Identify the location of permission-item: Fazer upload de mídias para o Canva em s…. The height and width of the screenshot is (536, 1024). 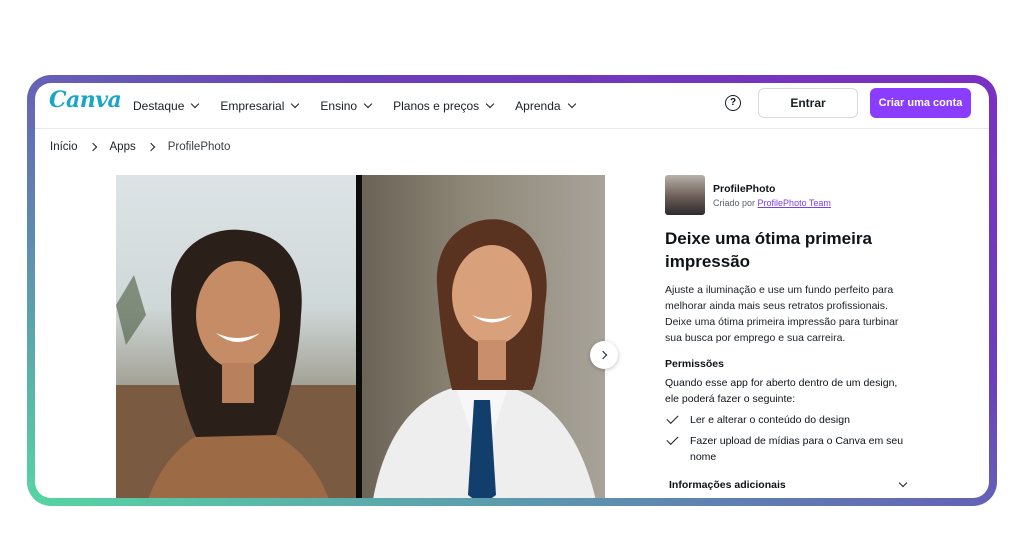
(787, 448).